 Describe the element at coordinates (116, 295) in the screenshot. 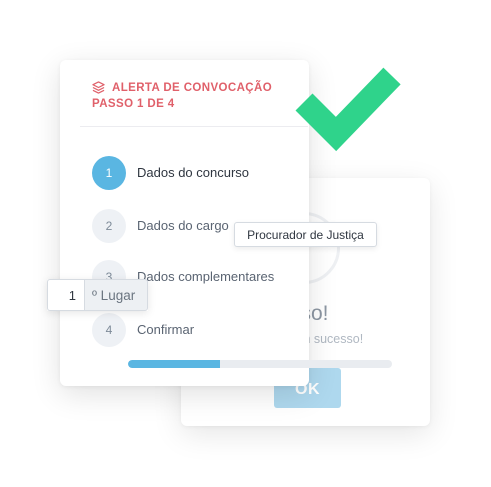

I see `placement-suffix: º Lugar` at that location.